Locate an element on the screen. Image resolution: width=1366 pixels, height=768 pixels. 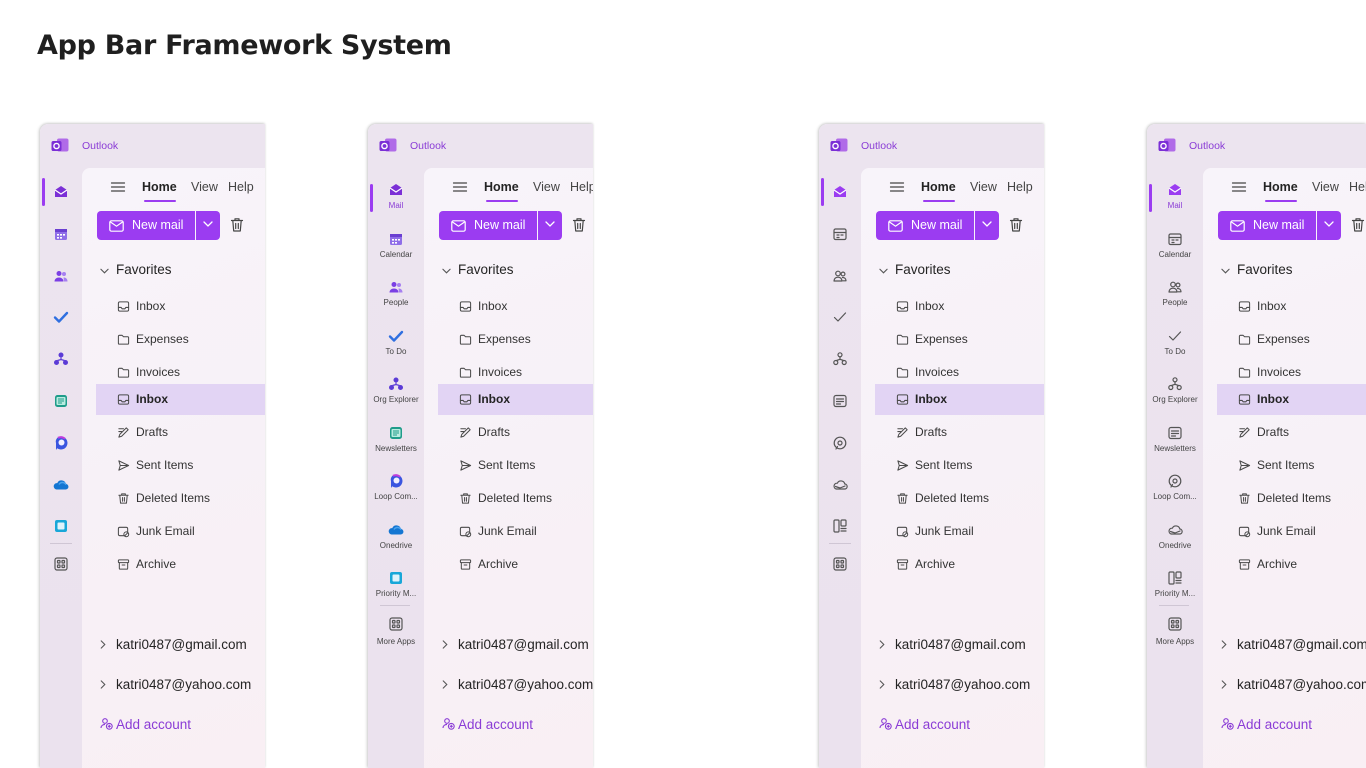
app-bar-item-todo is located at coordinates (61, 317).